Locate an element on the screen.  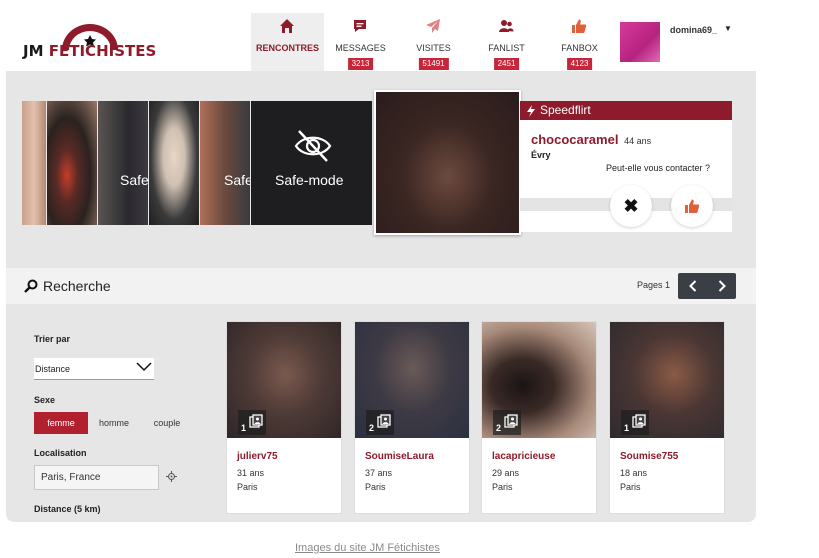
messages-count-badge: 3213 is located at coordinates (360, 64).